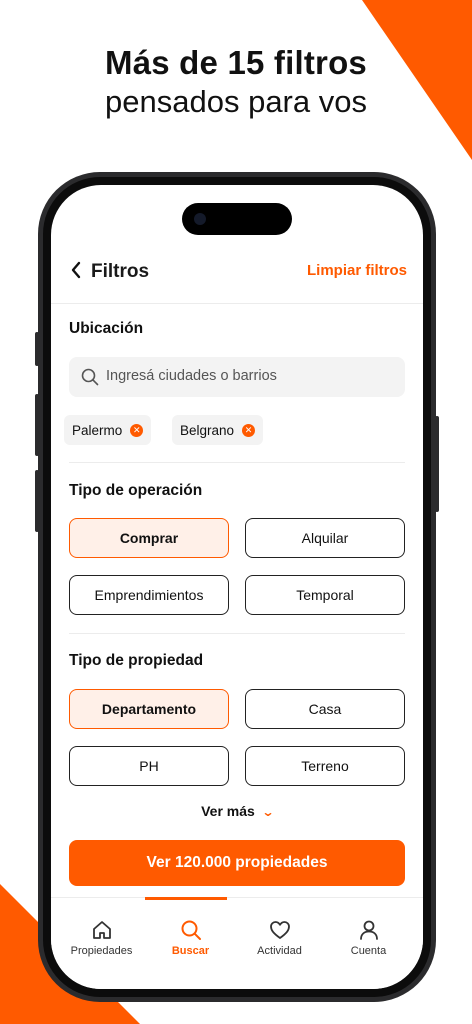  What do you see at coordinates (101, 930) in the screenshot?
I see `home-icon` at bounding box center [101, 930].